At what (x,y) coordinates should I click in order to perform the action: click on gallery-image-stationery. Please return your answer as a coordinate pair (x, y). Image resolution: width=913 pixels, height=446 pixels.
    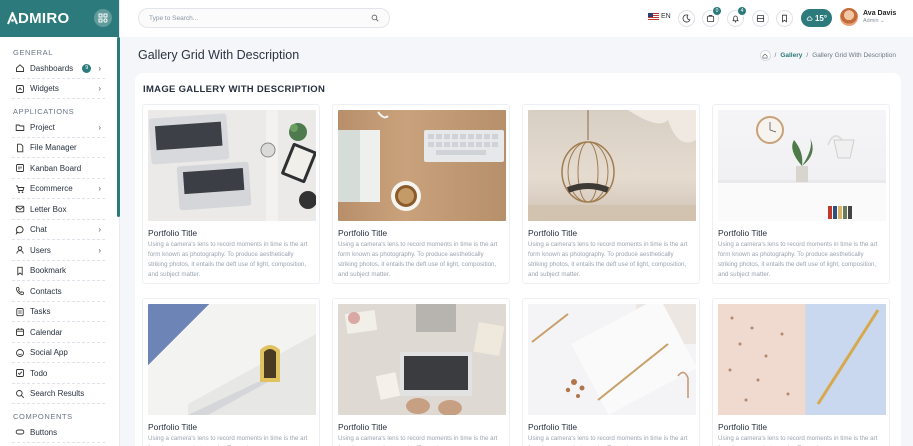
    Looking at the image, I should click on (612, 359).